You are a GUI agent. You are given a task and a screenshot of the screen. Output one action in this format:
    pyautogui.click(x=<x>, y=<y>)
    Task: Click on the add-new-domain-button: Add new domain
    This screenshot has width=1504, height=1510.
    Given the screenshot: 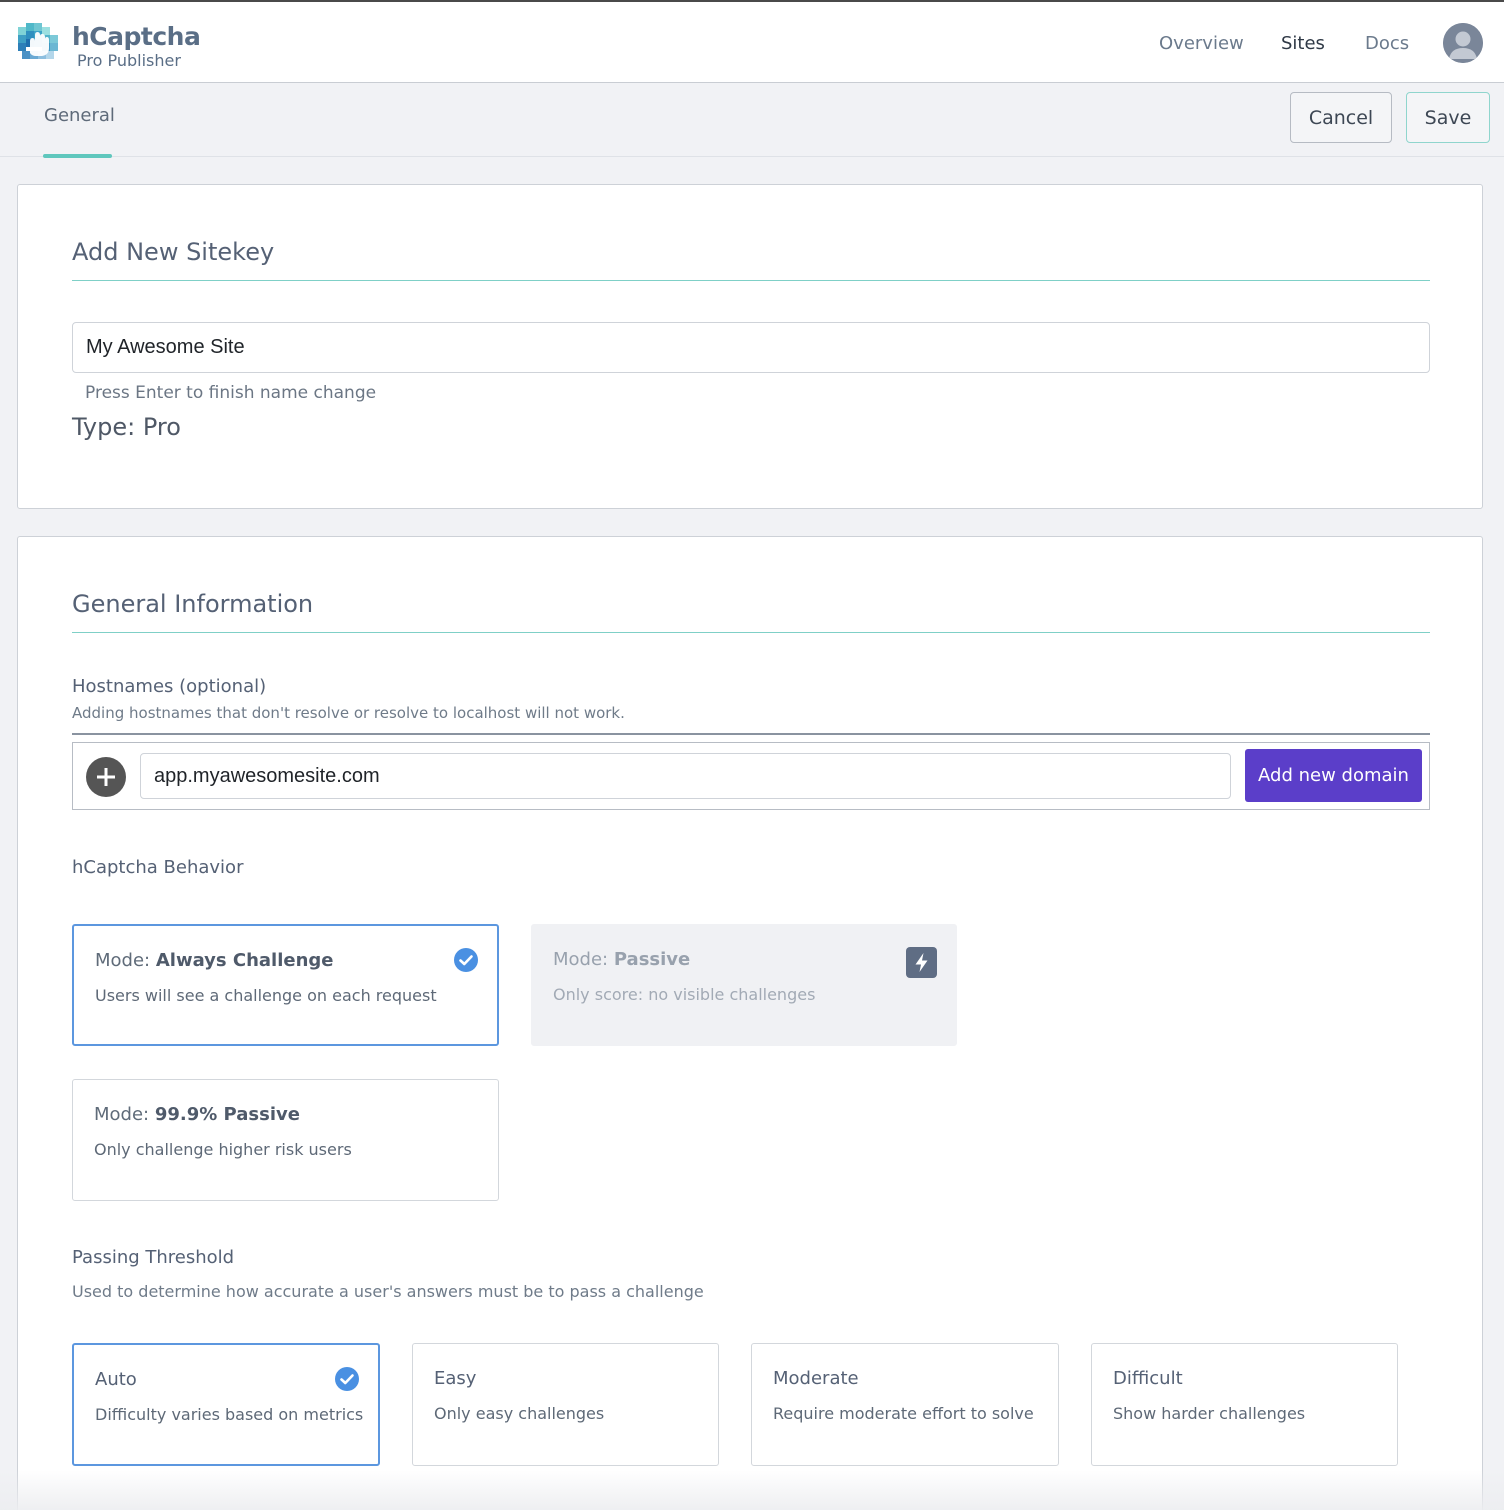 What is the action you would take?
    pyautogui.click(x=1333, y=775)
    